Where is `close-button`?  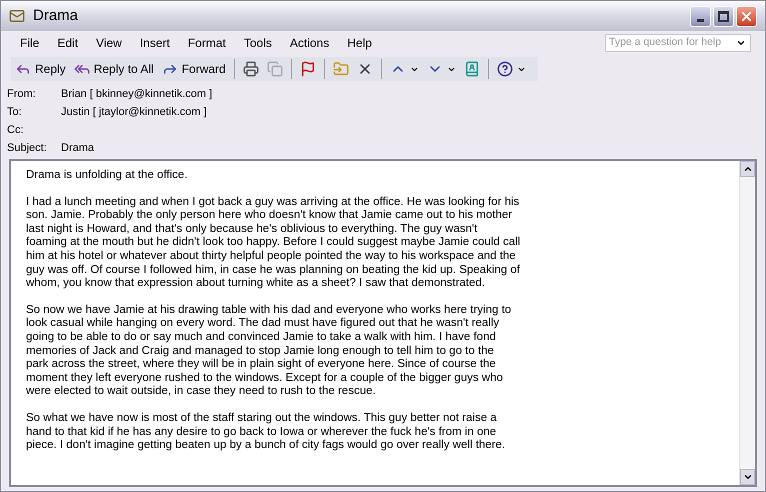 close-button is located at coordinates (746, 16).